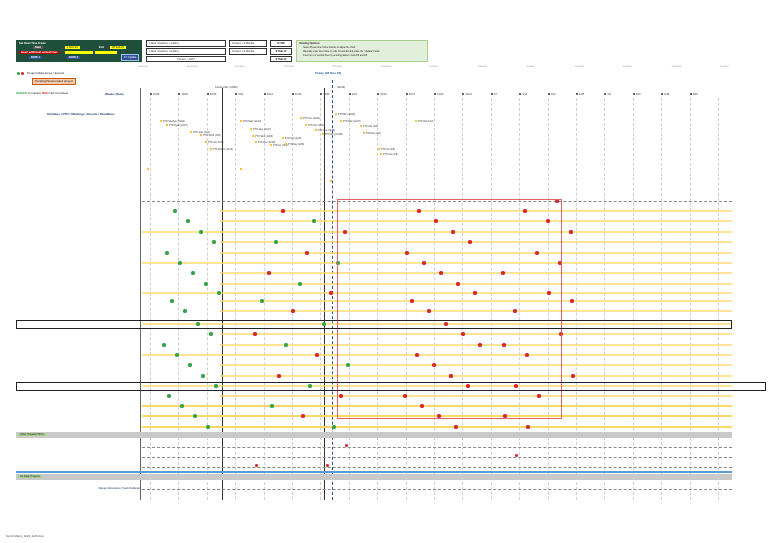 This screenshot has height=543, width=768. Describe the element at coordinates (30, 476) in the screenshot. I see `daily-title: NL Daily Projects` at that location.